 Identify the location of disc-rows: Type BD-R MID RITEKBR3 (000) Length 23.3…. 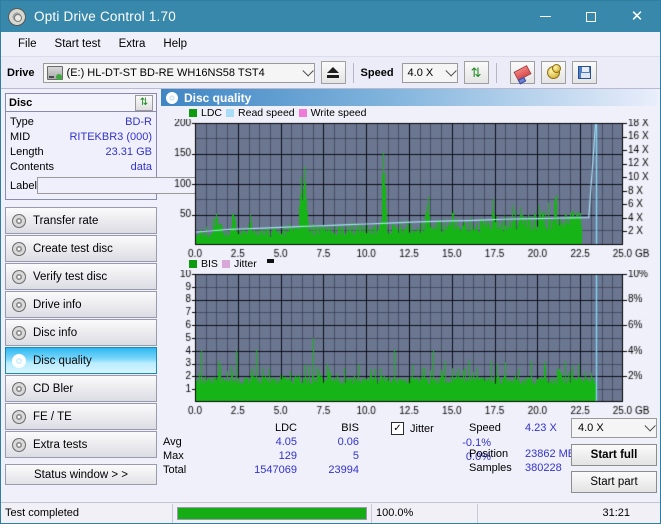
(122, 155).